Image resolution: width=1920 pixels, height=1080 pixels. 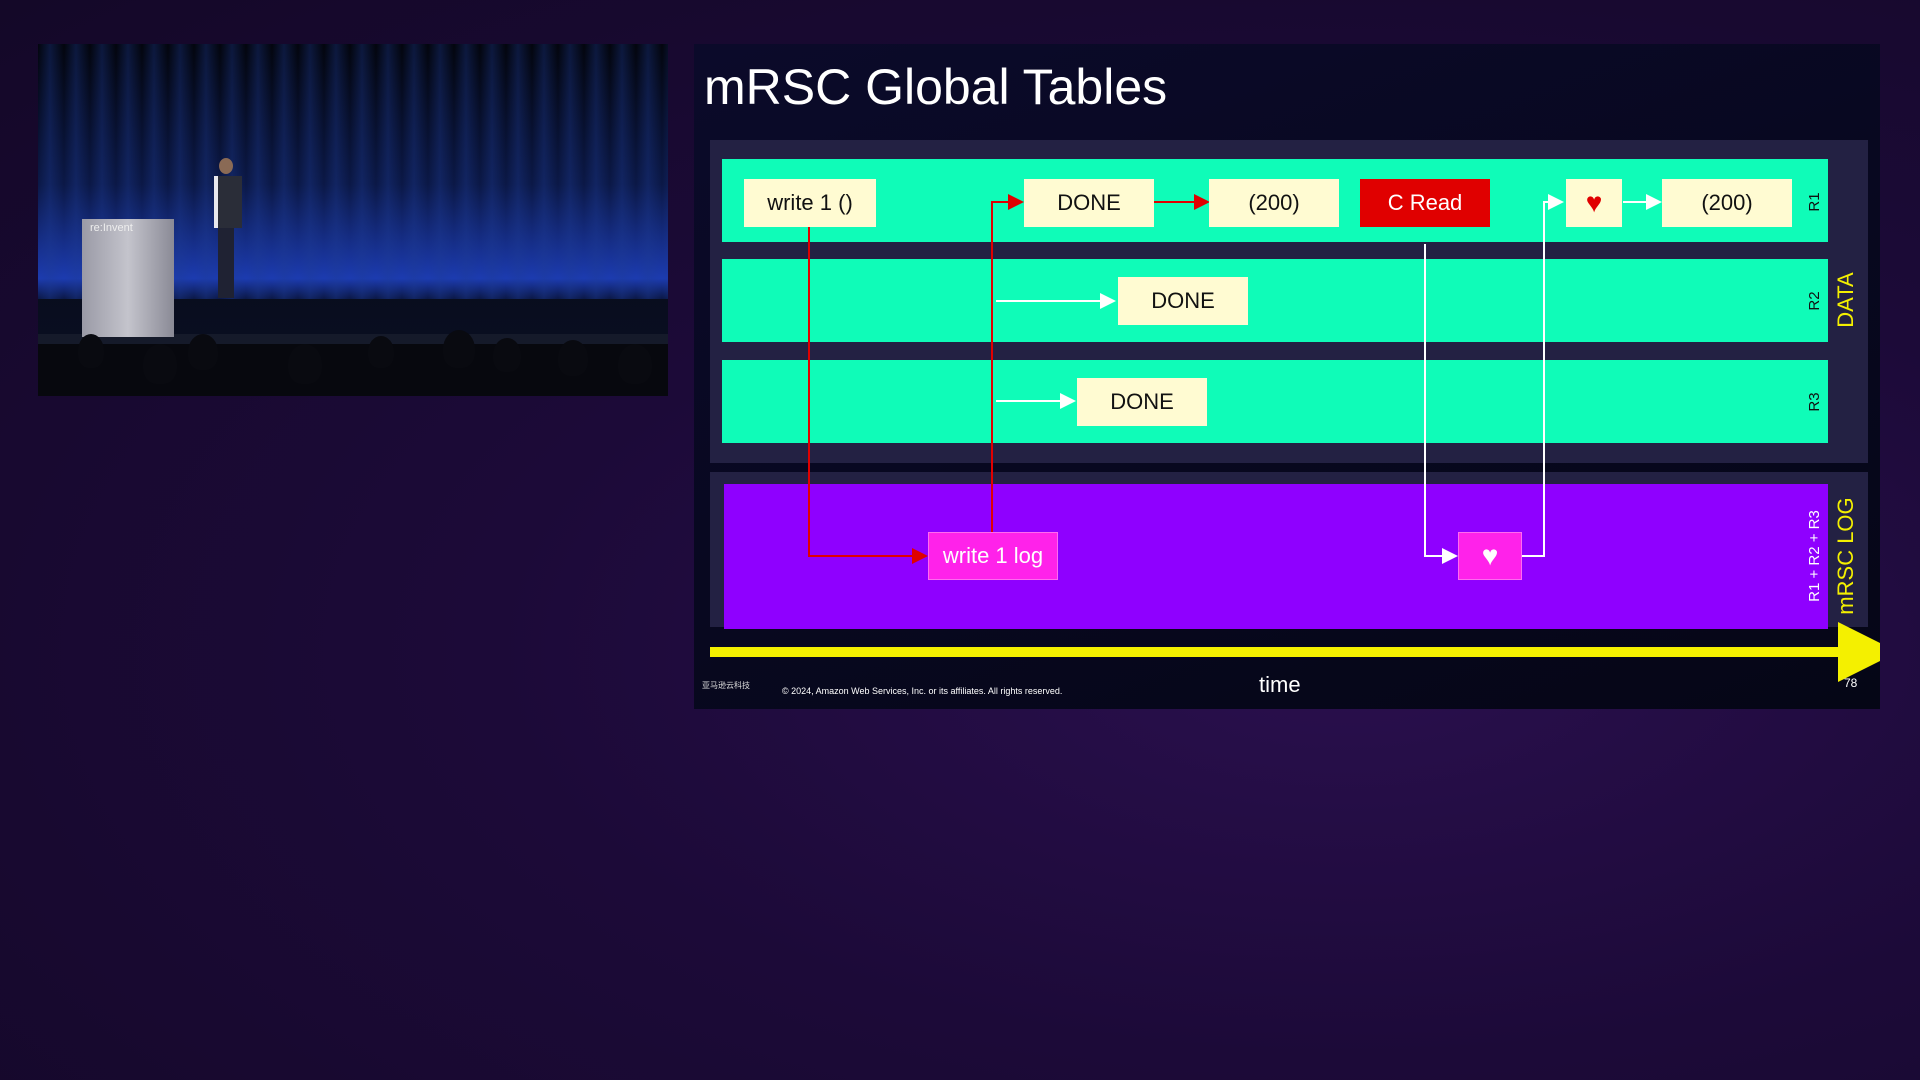 I want to click on write-1-box: write 1 (), so click(x=810, y=203).